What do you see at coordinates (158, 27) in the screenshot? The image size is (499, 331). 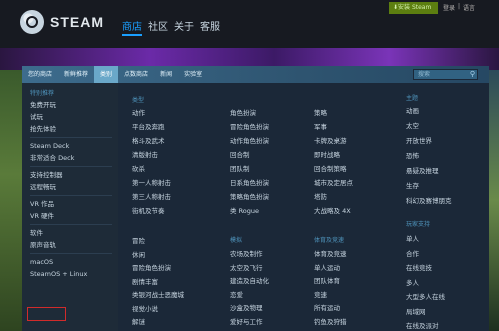 I see `nav-community: 社区` at bounding box center [158, 27].